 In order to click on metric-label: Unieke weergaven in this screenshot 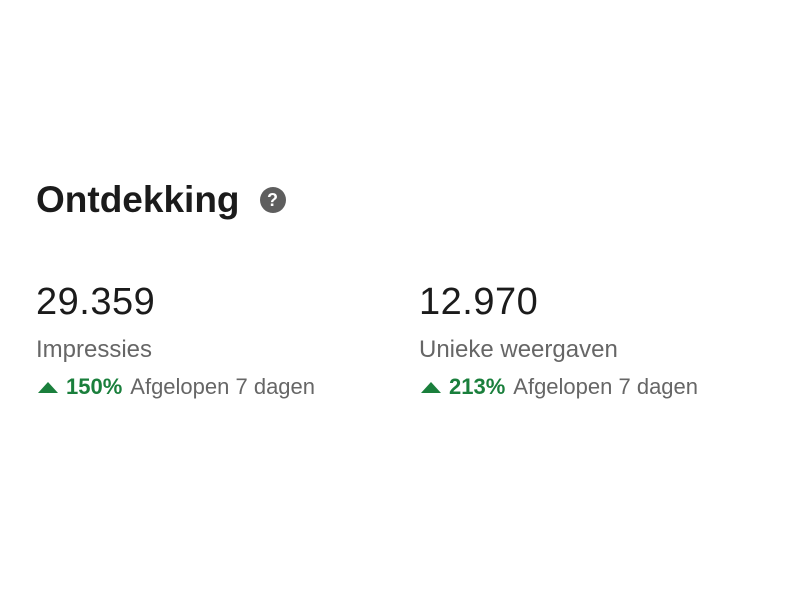, I will do `click(518, 349)`.